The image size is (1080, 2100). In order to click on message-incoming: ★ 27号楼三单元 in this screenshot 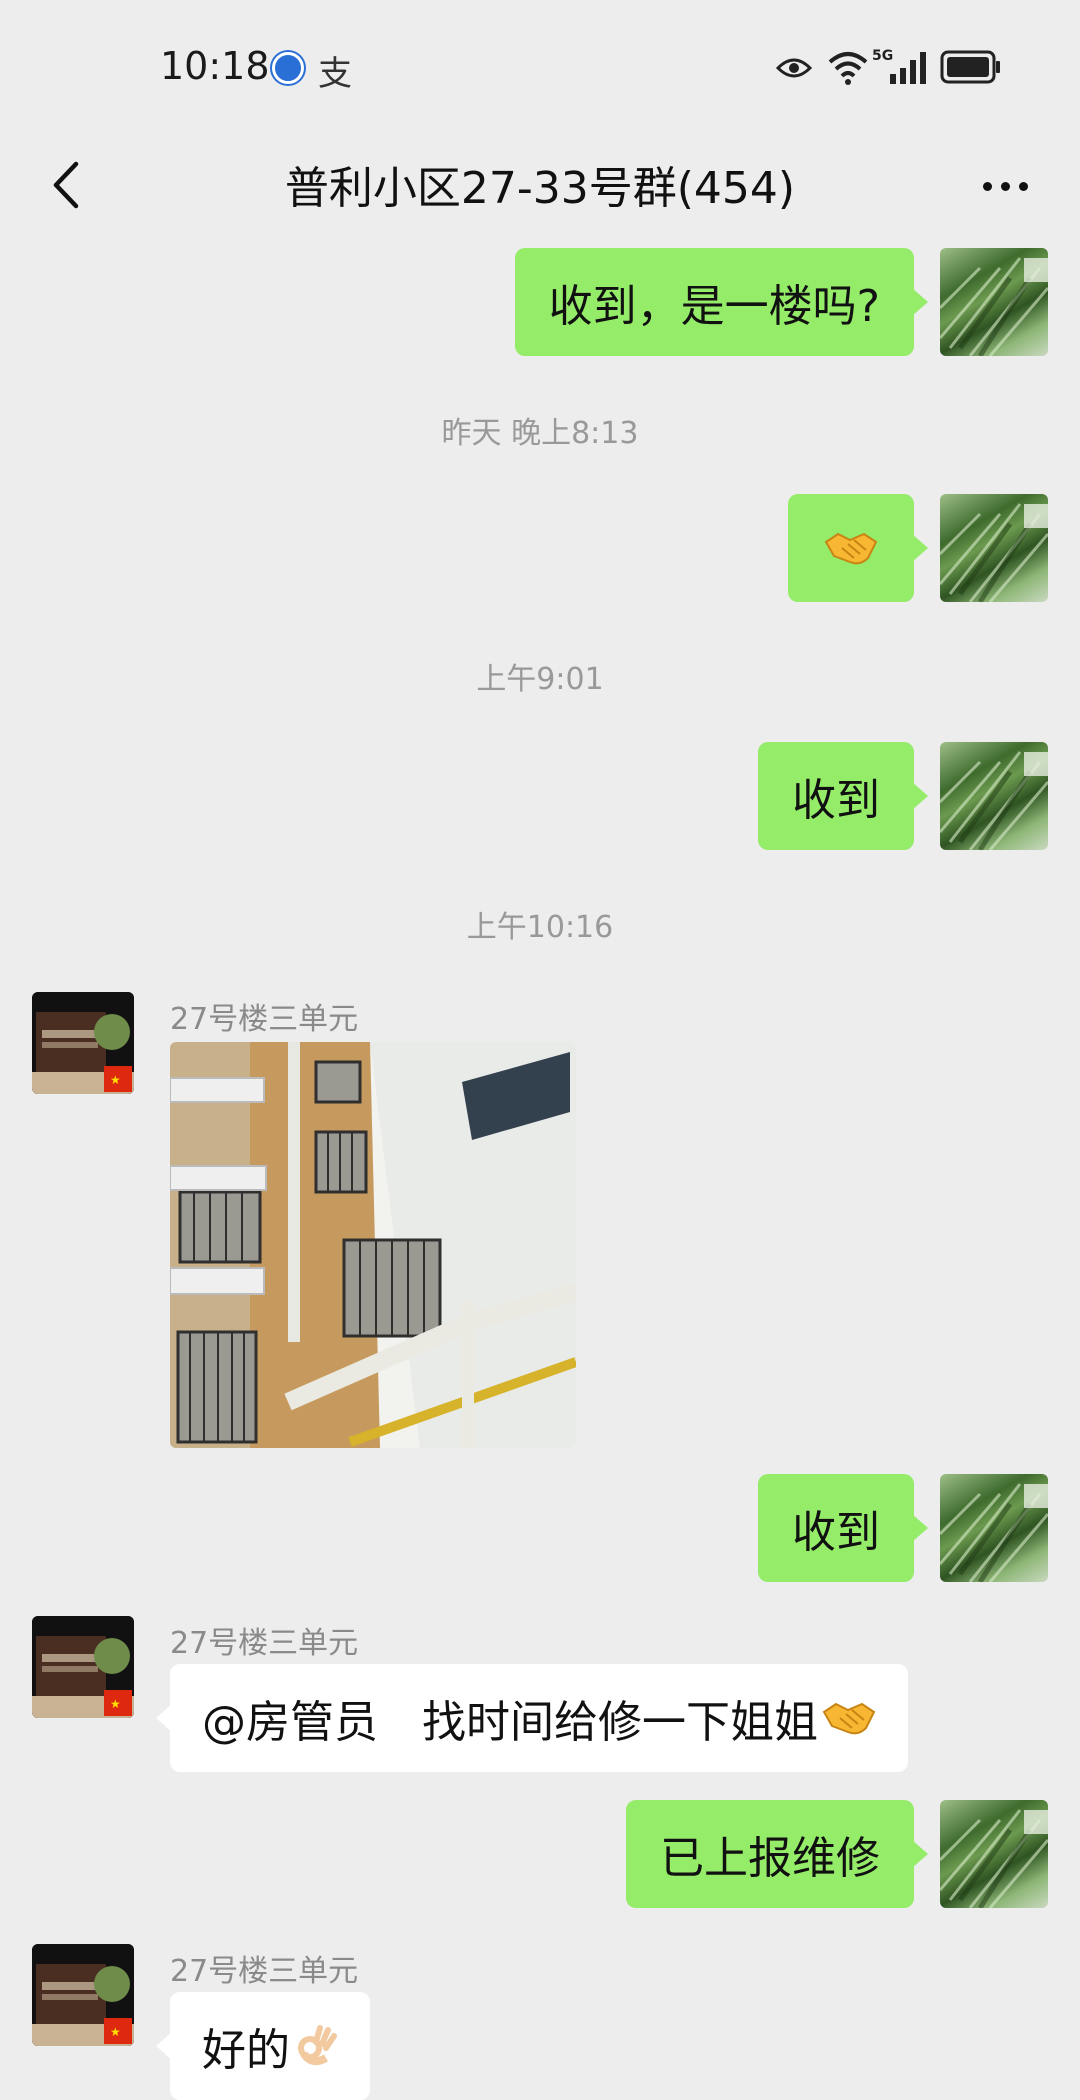, I will do `click(304, 1220)`.